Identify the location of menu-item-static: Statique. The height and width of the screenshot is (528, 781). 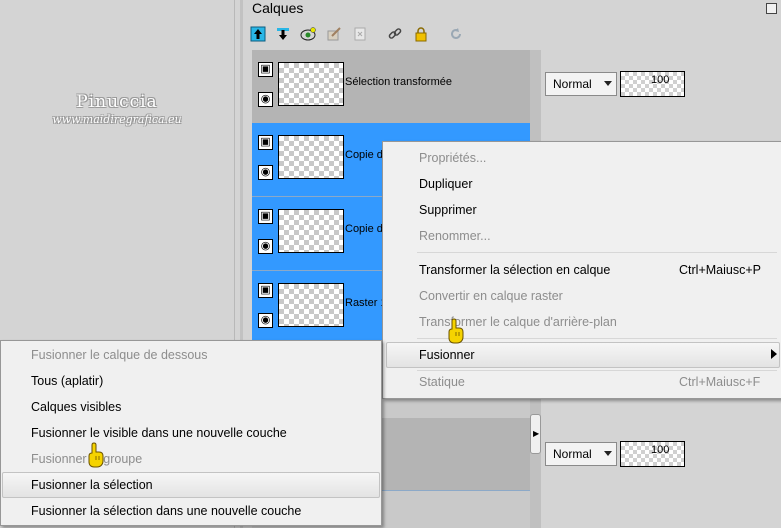
(442, 382).